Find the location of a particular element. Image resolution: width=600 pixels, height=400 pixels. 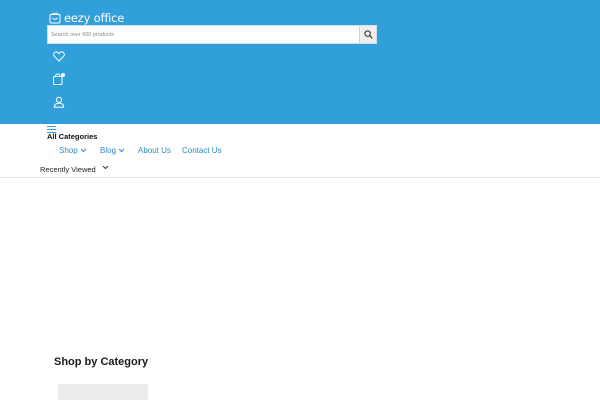

search-button is located at coordinates (367, 34).